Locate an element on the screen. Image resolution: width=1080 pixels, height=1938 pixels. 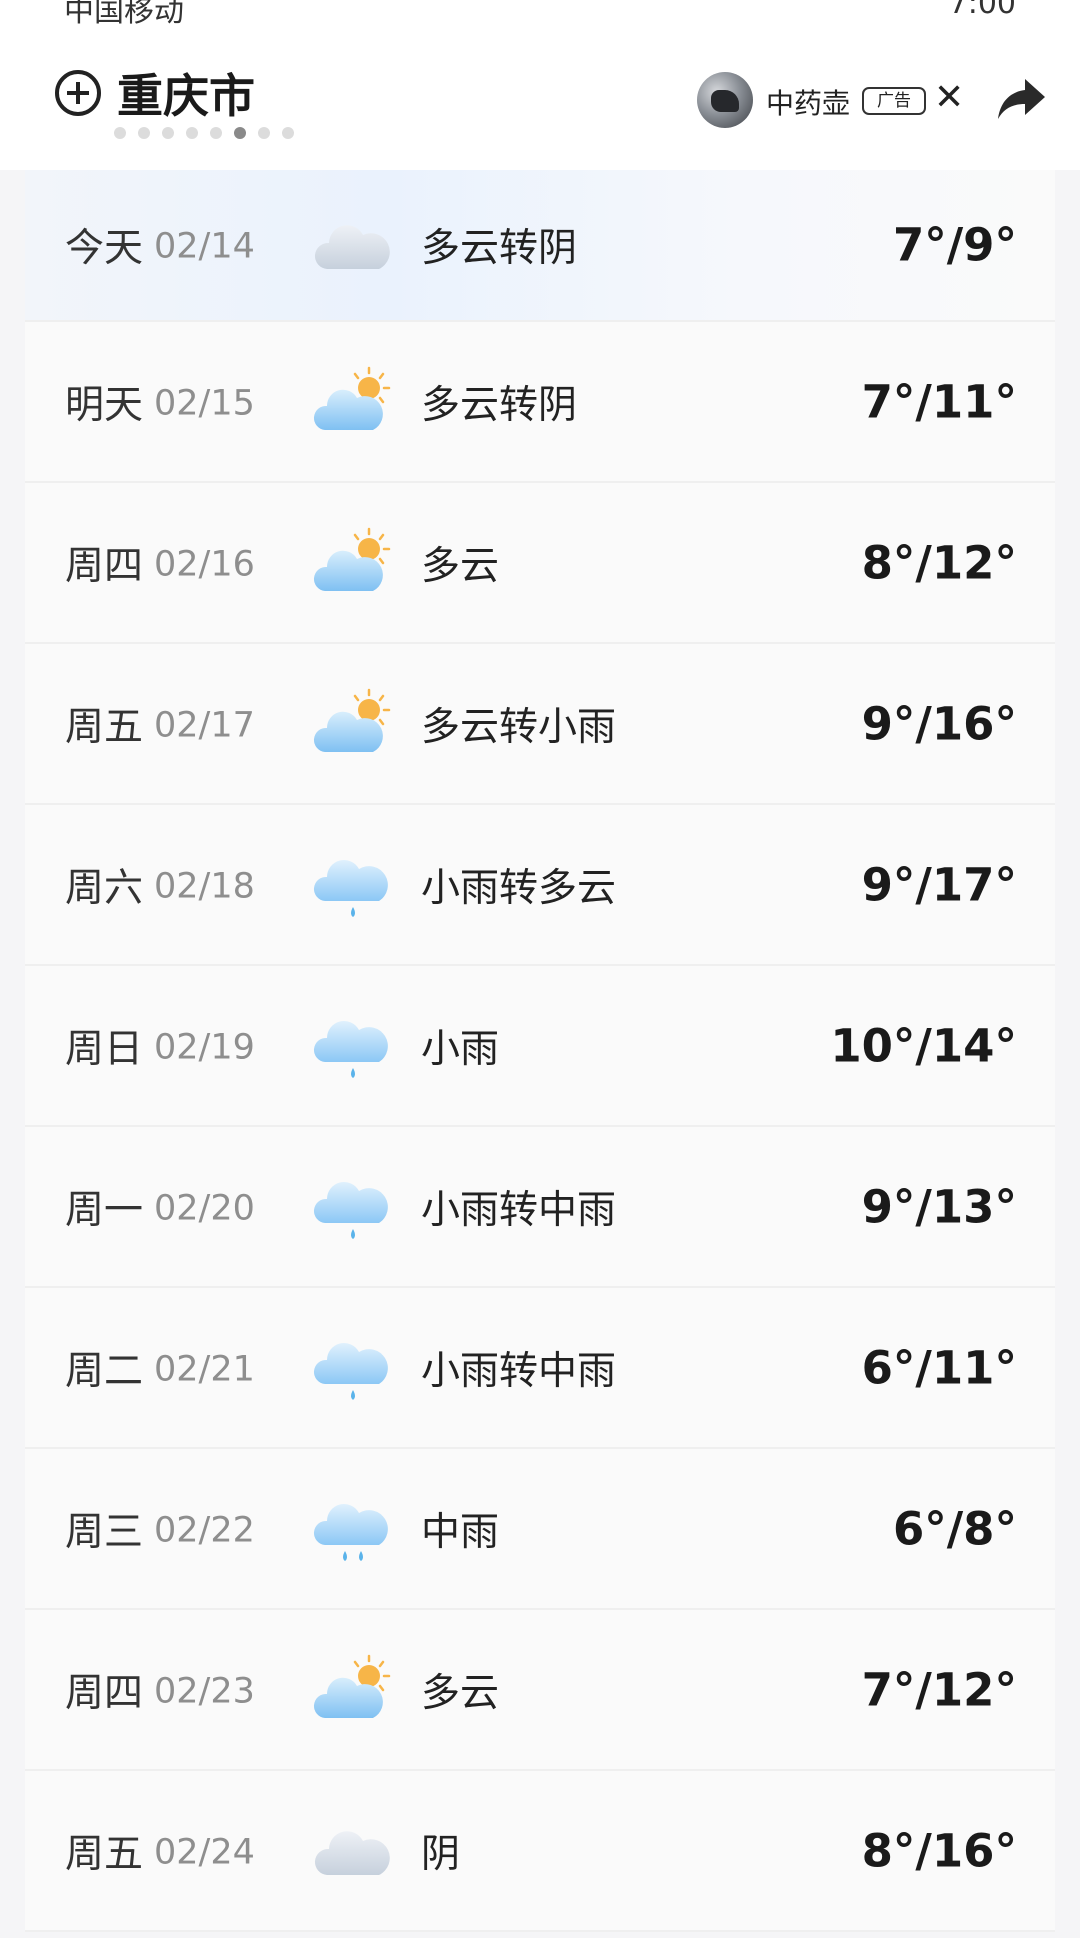
weather-desc: 多云转小雨 is located at coordinates (519, 727).